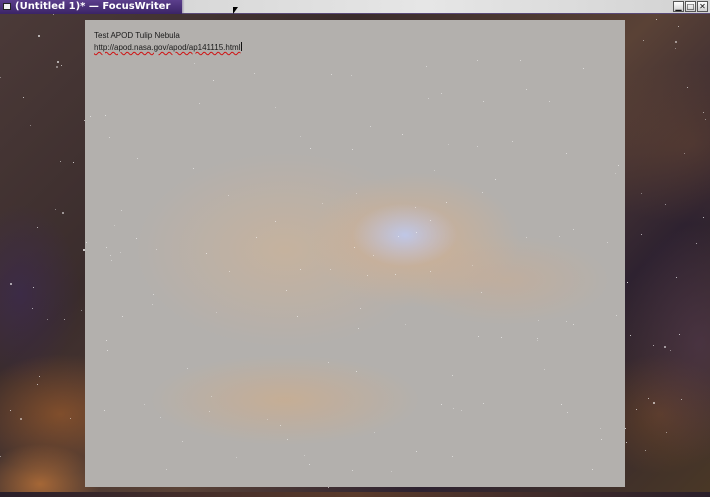 The width and height of the screenshot is (710, 497). Describe the element at coordinates (678, 6) in the screenshot. I see `minimize-button: ▁` at that location.